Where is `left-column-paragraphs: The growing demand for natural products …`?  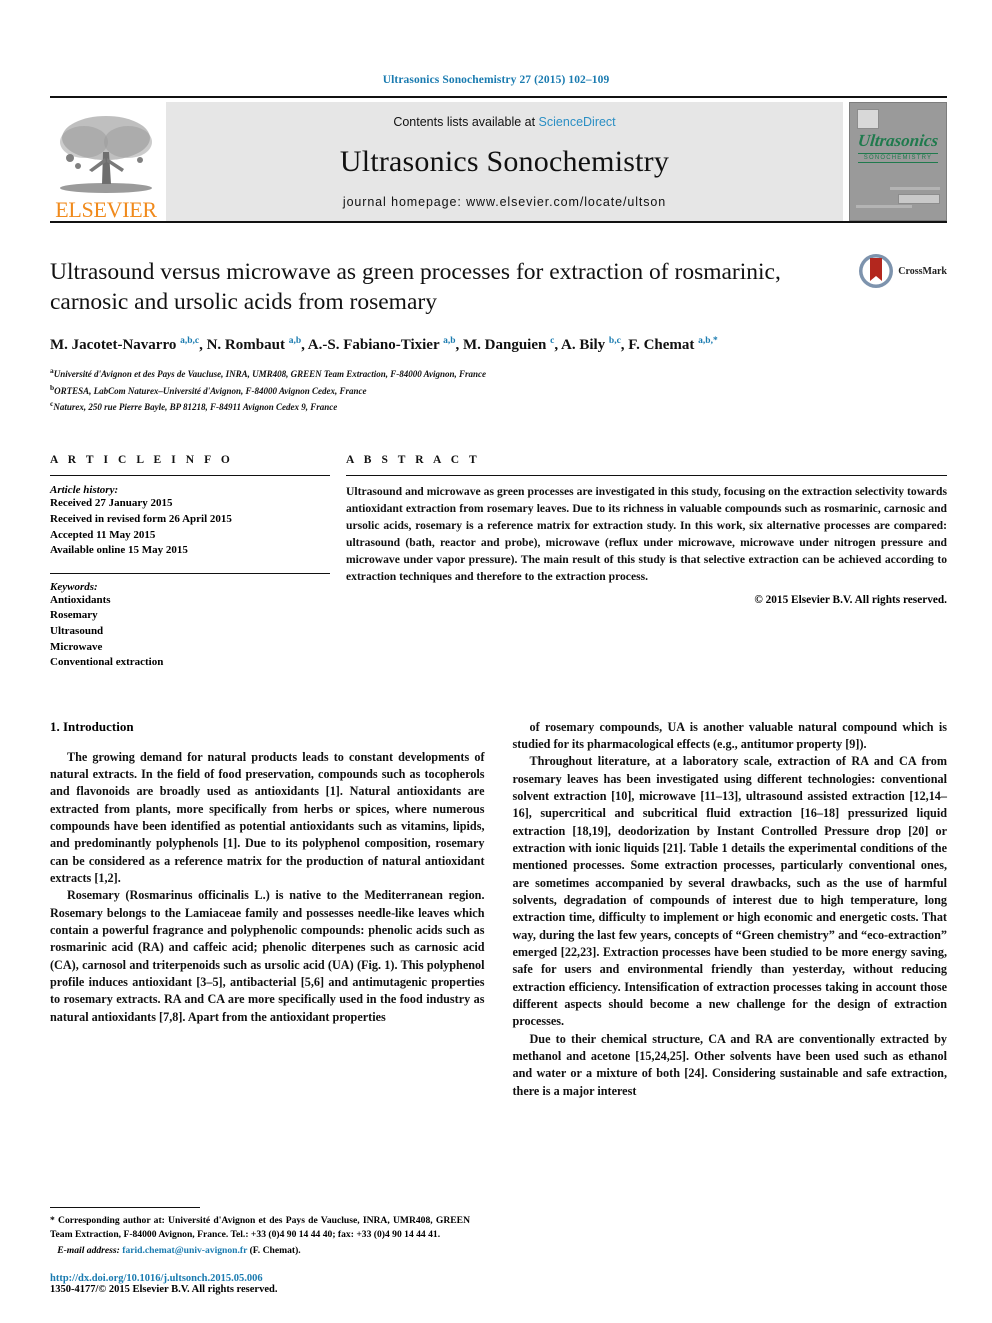 left-column-paragraphs: The growing demand for natural products … is located at coordinates (267, 887).